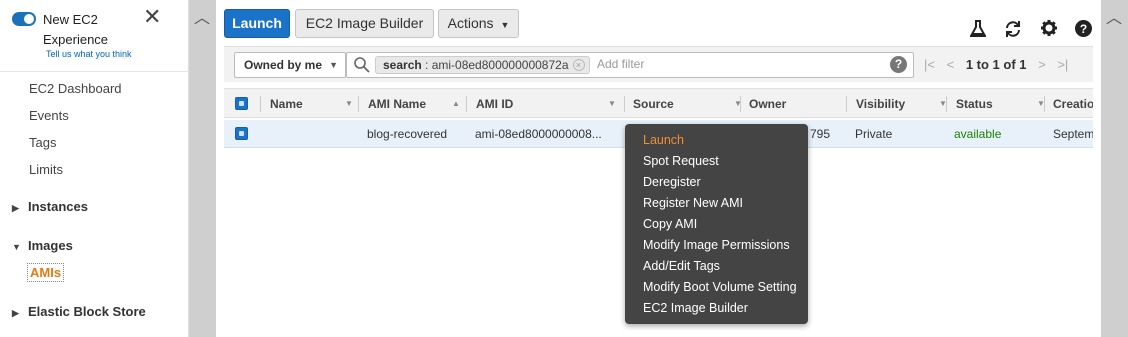 The height and width of the screenshot is (337, 1128). What do you see at coordinates (620, 64) in the screenshot?
I see `add-filter-placeholder: Add filter` at bounding box center [620, 64].